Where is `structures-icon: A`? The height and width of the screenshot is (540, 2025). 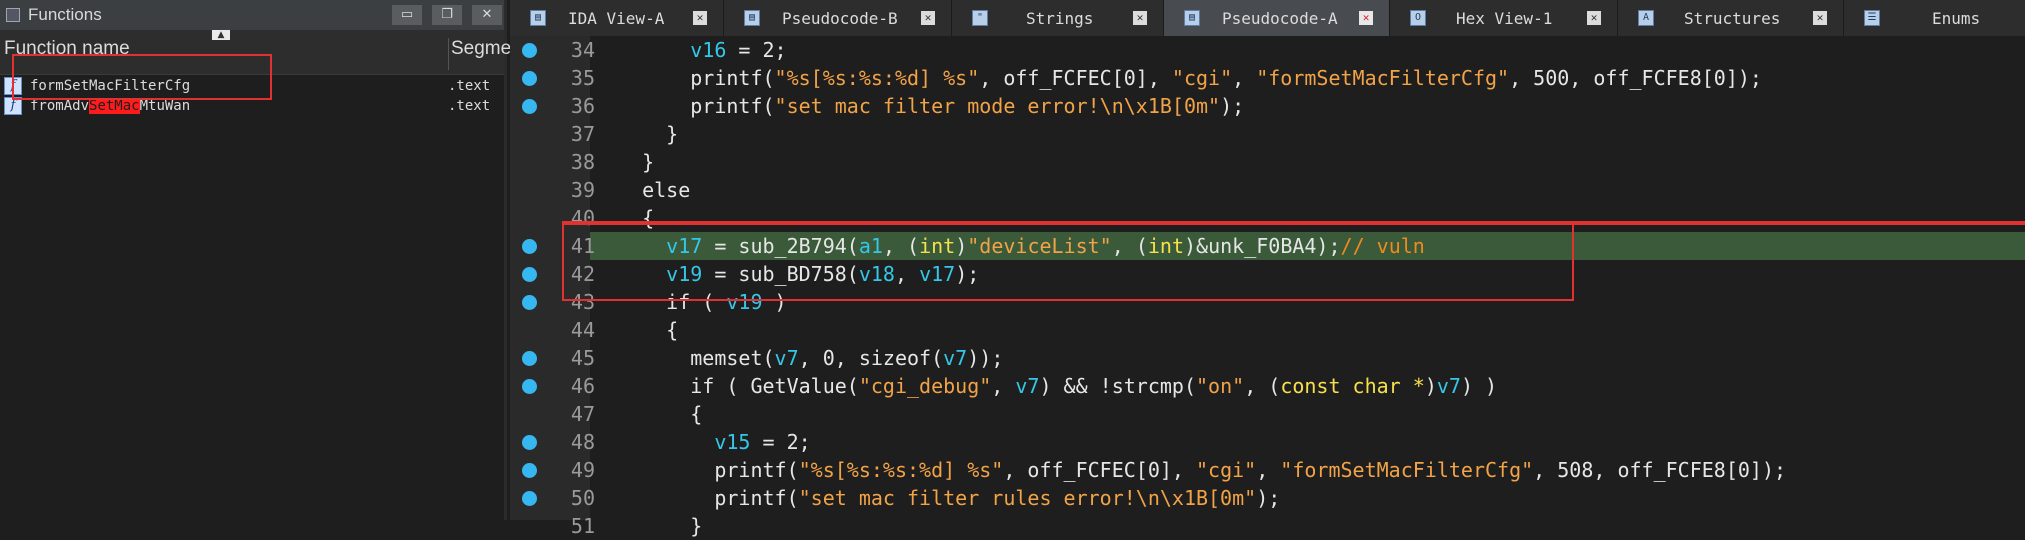
structures-icon: A is located at coordinates (1646, 18).